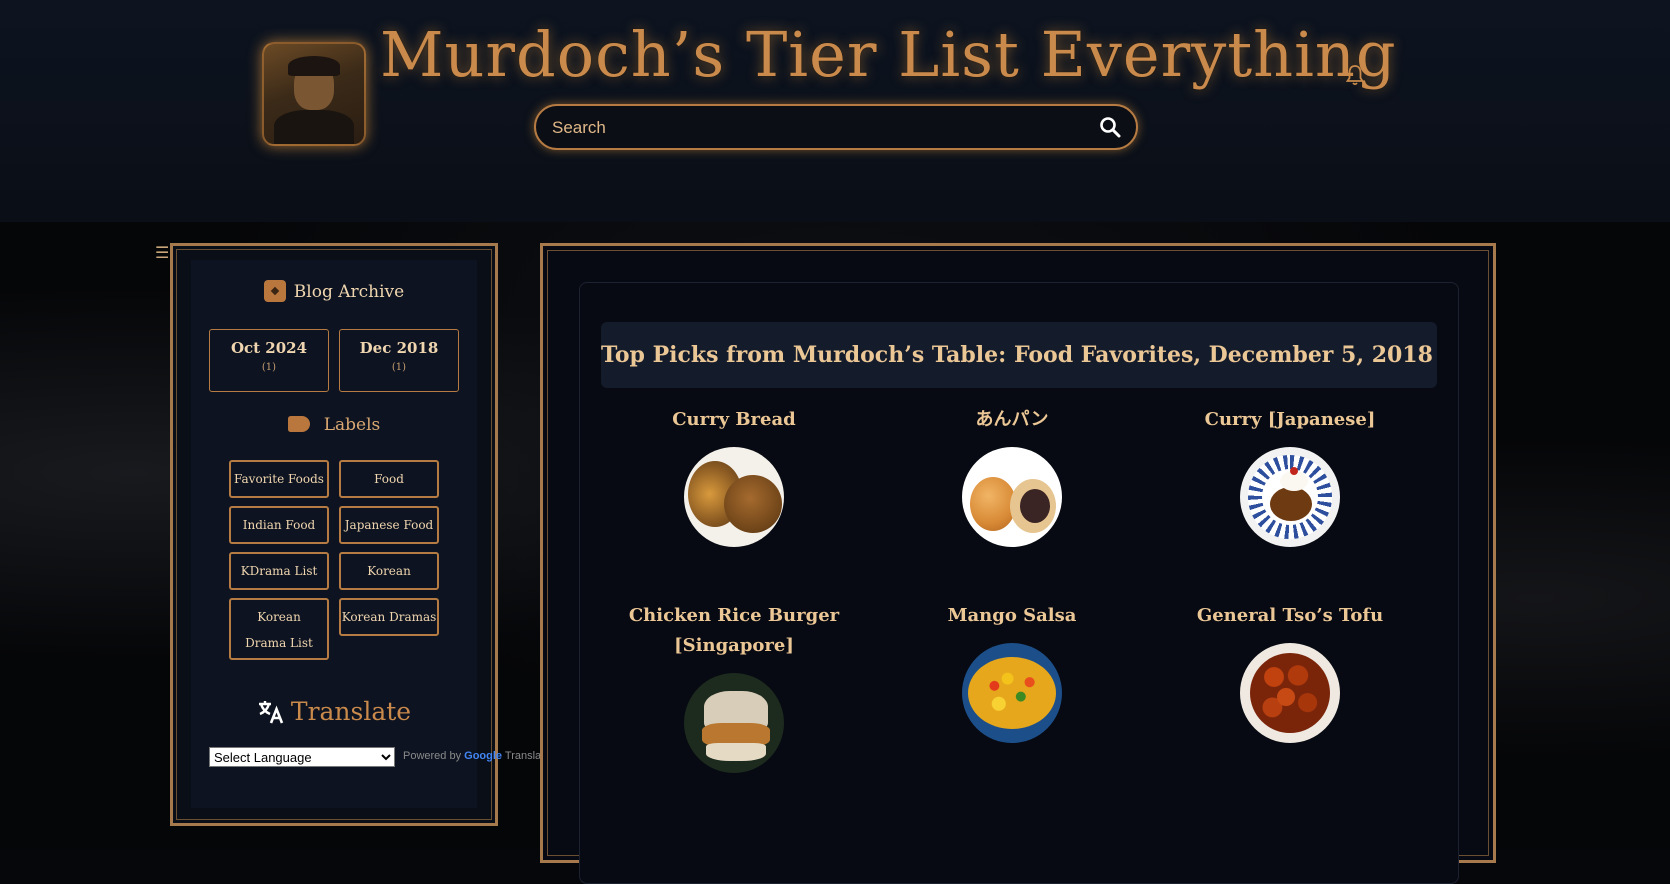  I want to click on blog-archive-title: Blog Archive, so click(349, 292).